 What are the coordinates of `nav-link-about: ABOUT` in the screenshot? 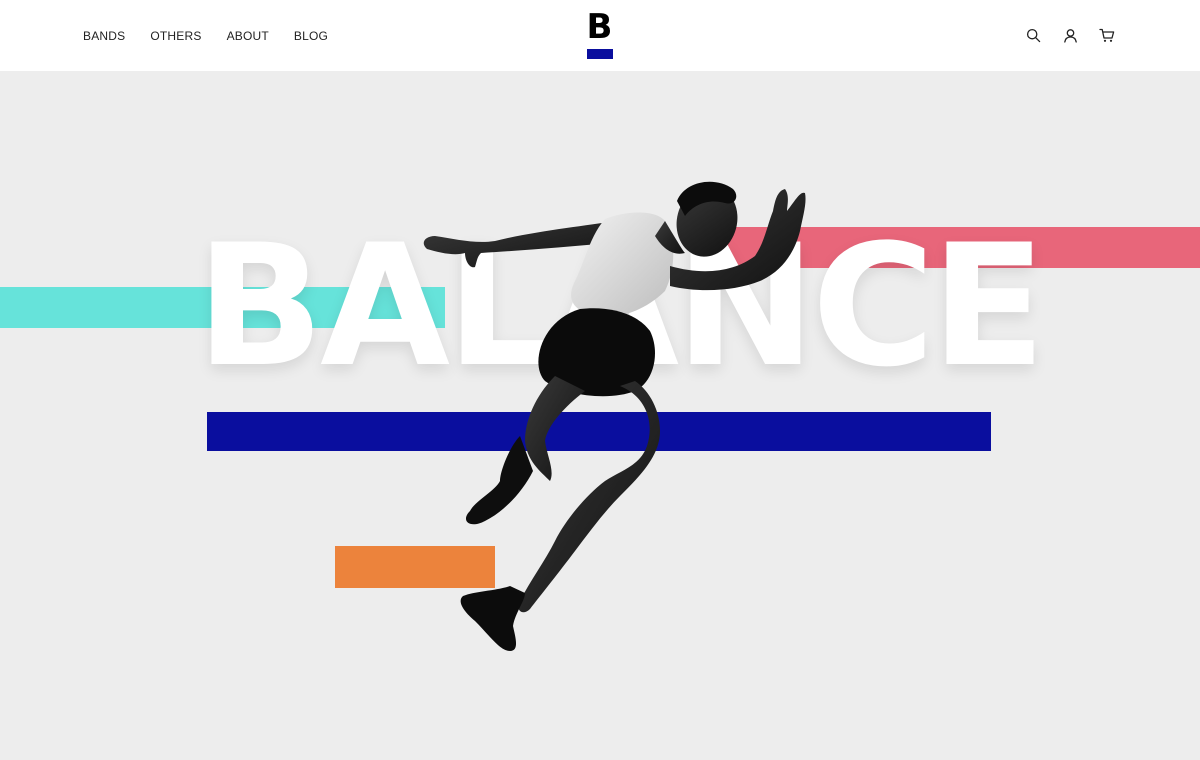 It's located at (248, 36).